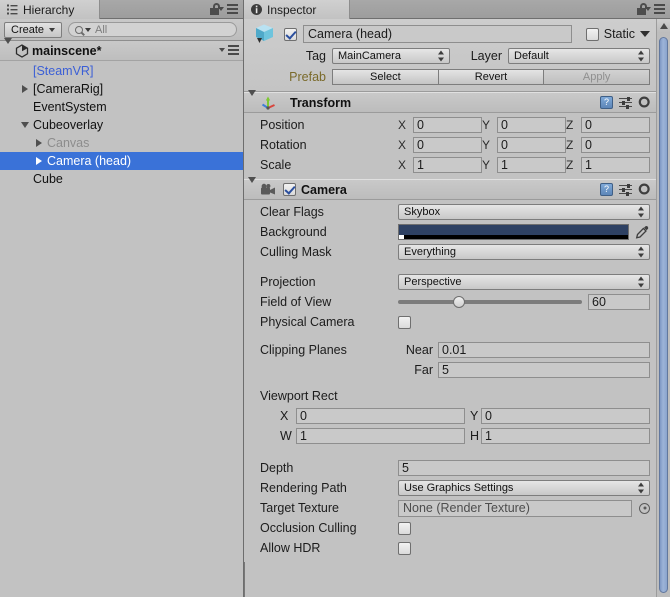  What do you see at coordinates (121, 125) in the screenshot?
I see `hierarchy-item-cubeoverlay: Cubeoverlay` at bounding box center [121, 125].